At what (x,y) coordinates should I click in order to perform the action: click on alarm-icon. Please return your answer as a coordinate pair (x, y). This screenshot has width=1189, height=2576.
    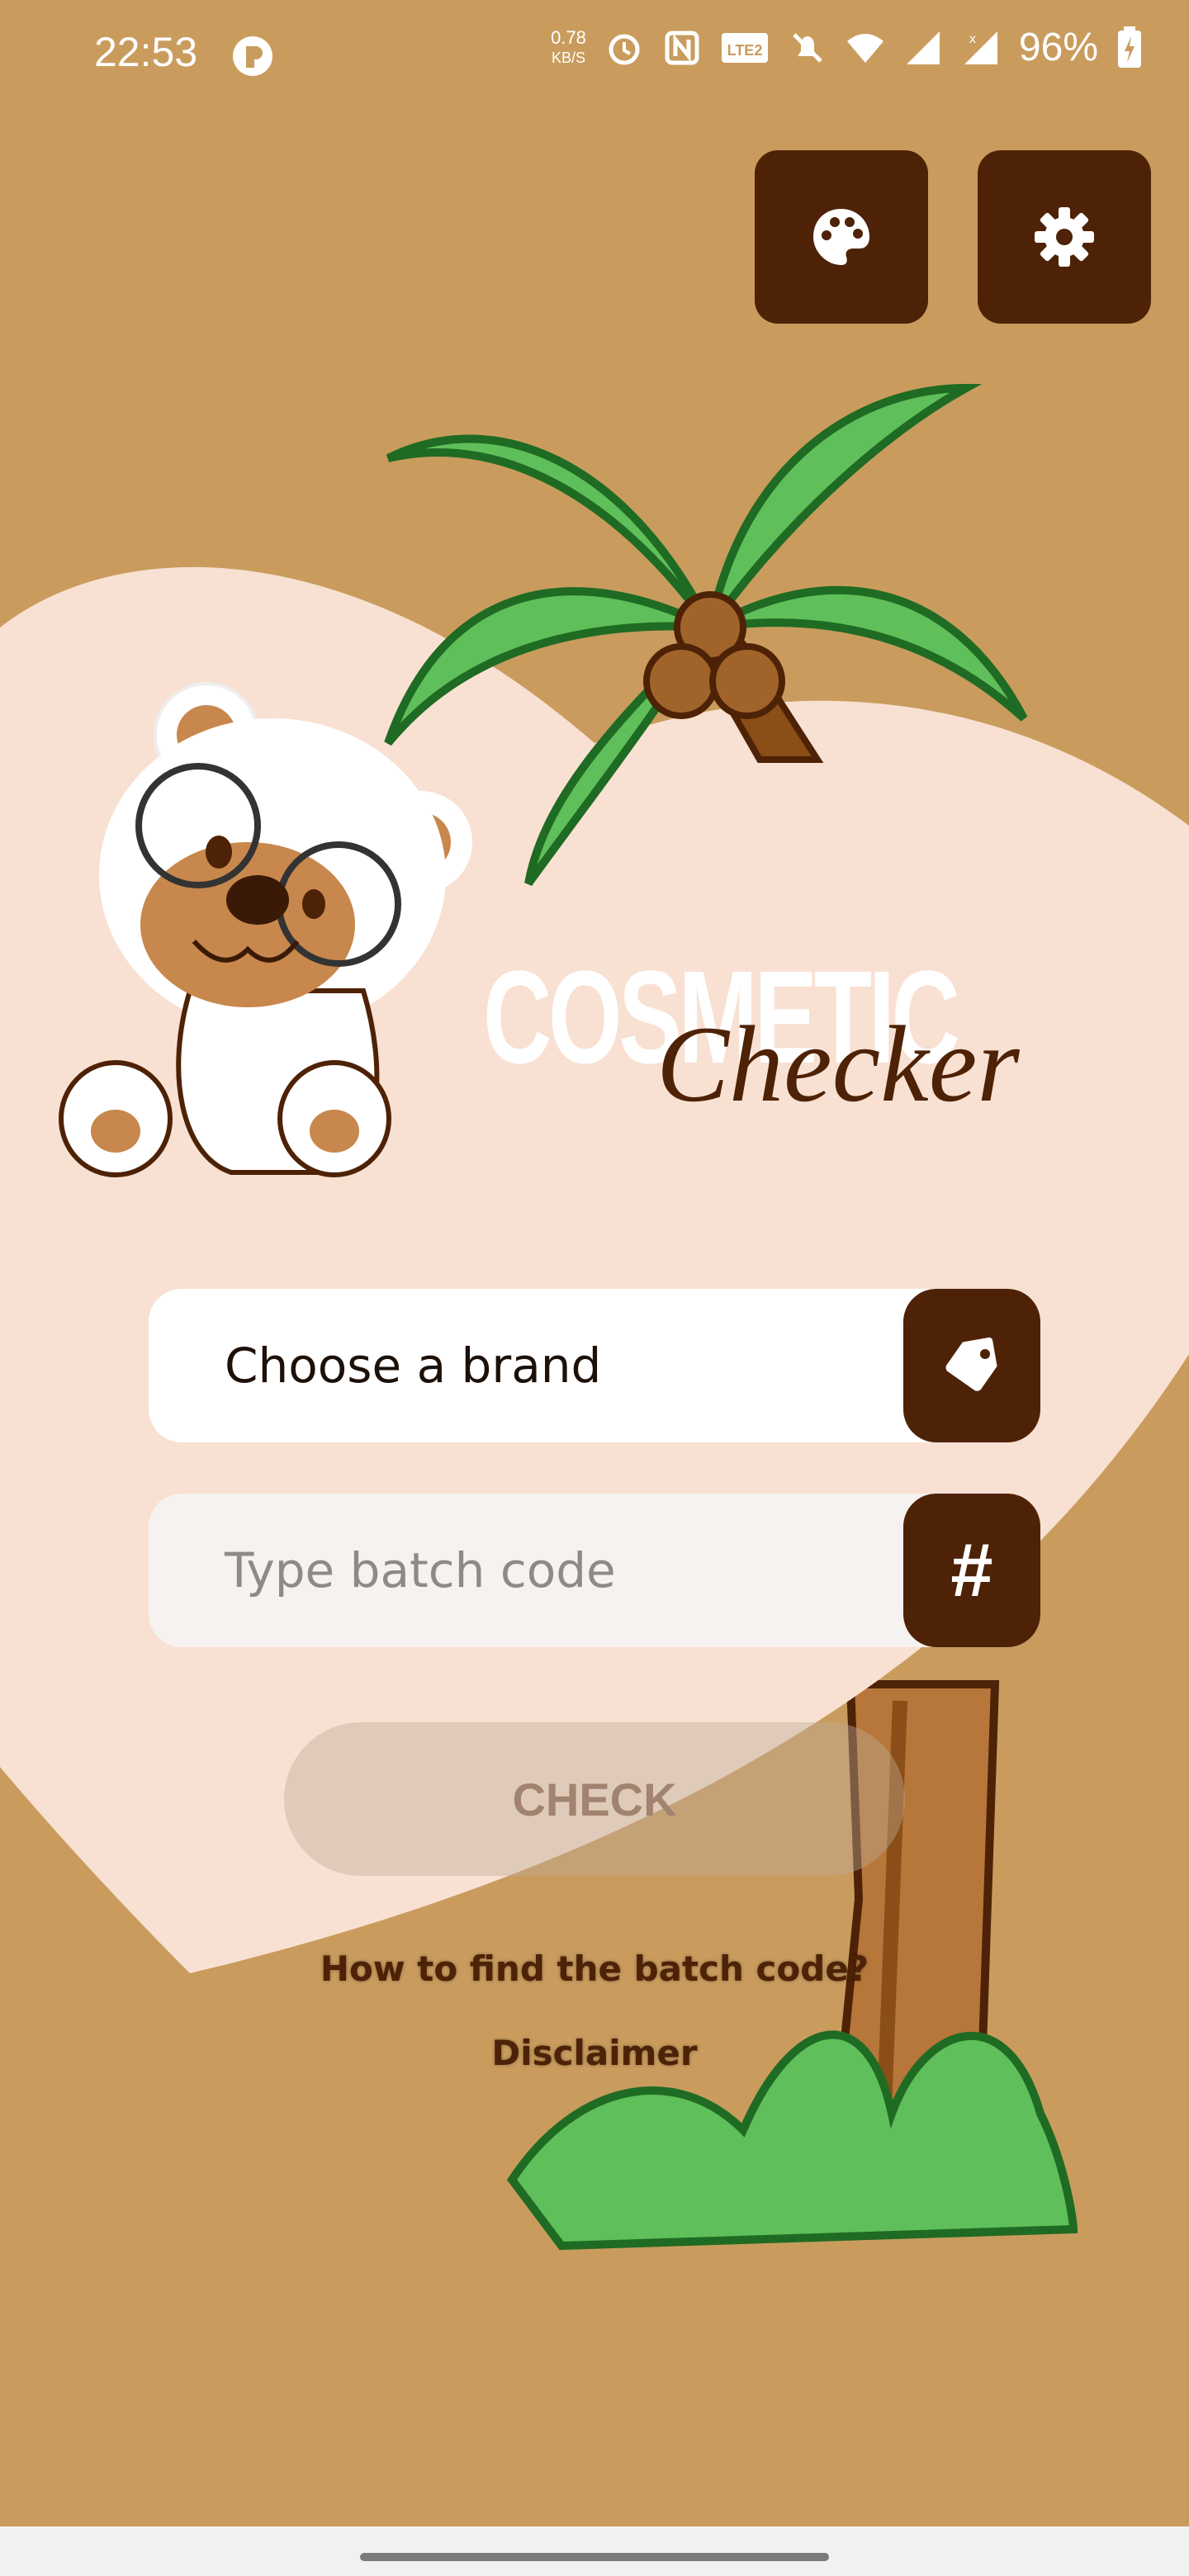
    Looking at the image, I should click on (624, 49).